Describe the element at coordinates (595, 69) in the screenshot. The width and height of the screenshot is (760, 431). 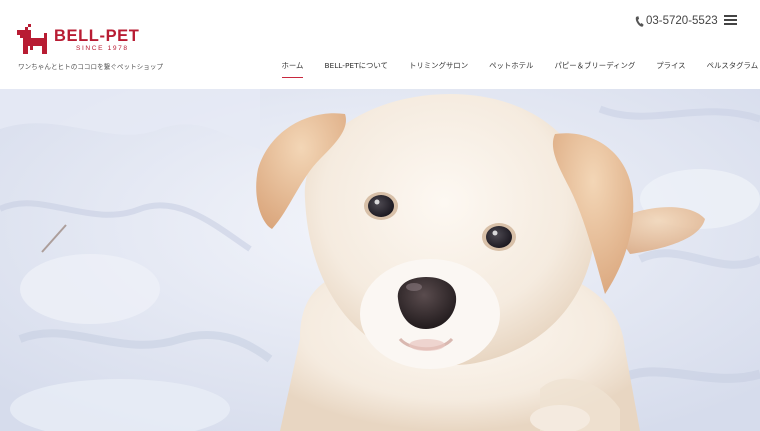
I see `nav-item-puppy-breeding: パピー＆ブリーディング` at that location.